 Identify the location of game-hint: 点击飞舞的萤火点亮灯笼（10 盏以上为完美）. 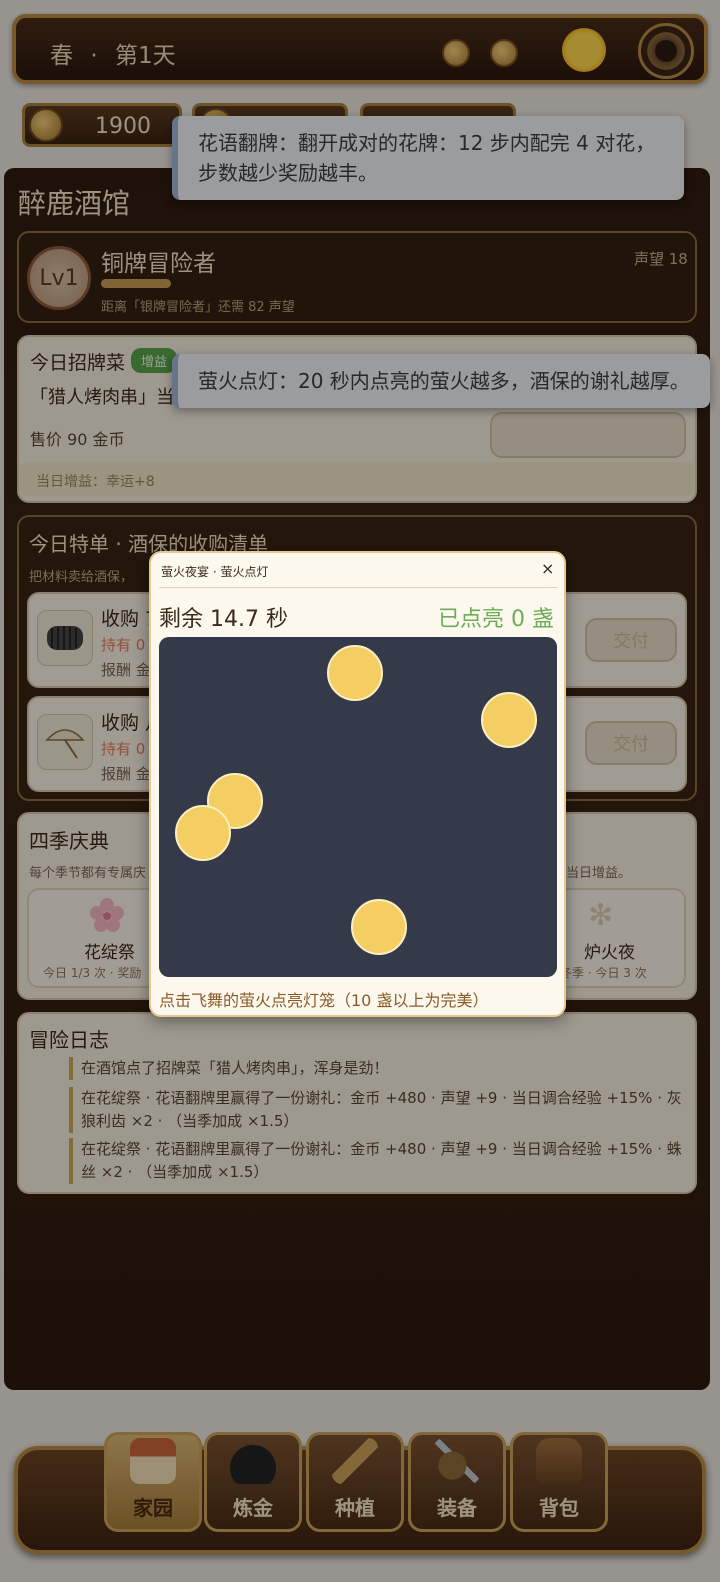
(324, 1000).